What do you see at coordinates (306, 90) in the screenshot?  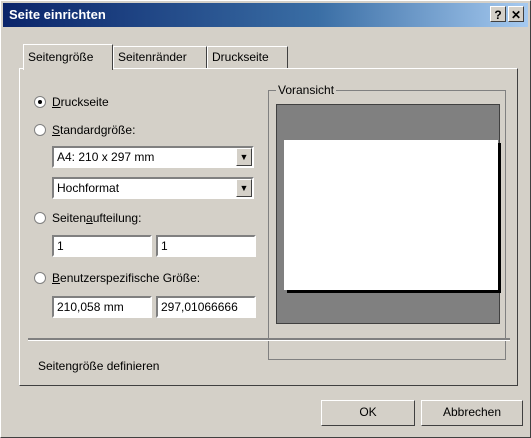 I see `preview-label: Voransicht` at bounding box center [306, 90].